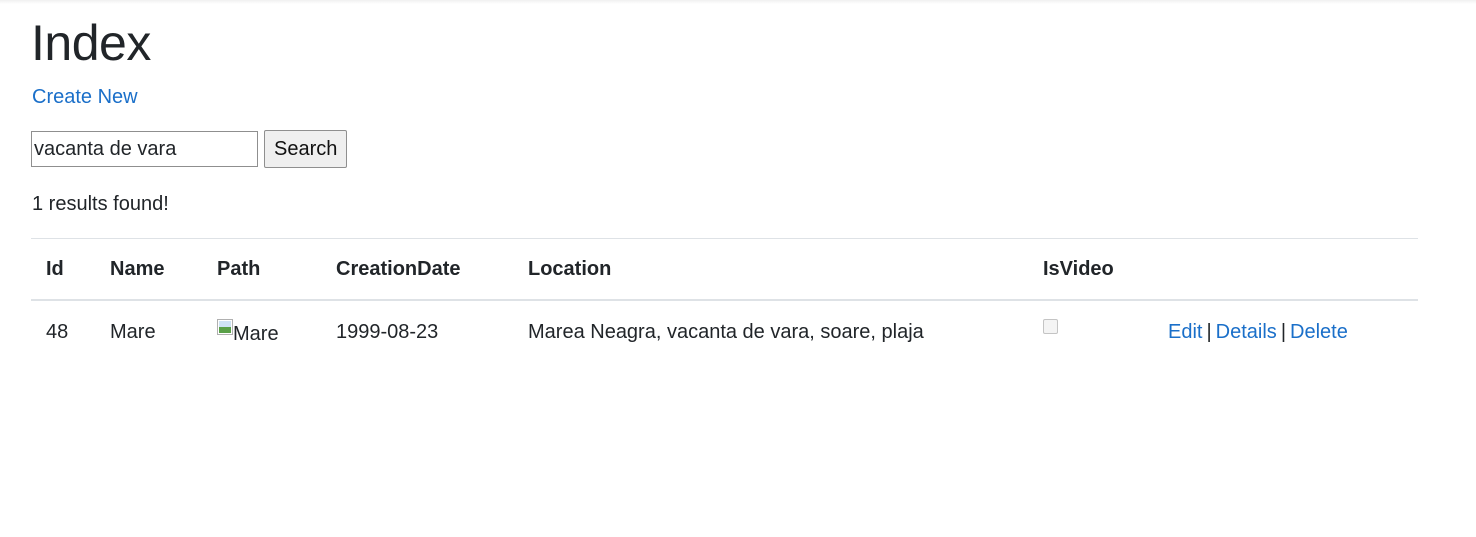  What do you see at coordinates (148, 269) in the screenshot?
I see `header-name: Name` at bounding box center [148, 269].